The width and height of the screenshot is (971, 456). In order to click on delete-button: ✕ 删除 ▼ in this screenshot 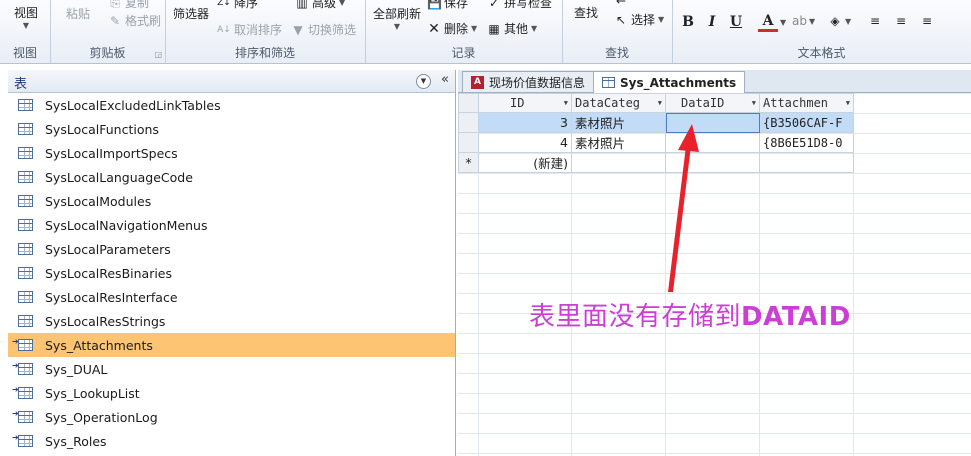, I will do `click(452, 28)`.